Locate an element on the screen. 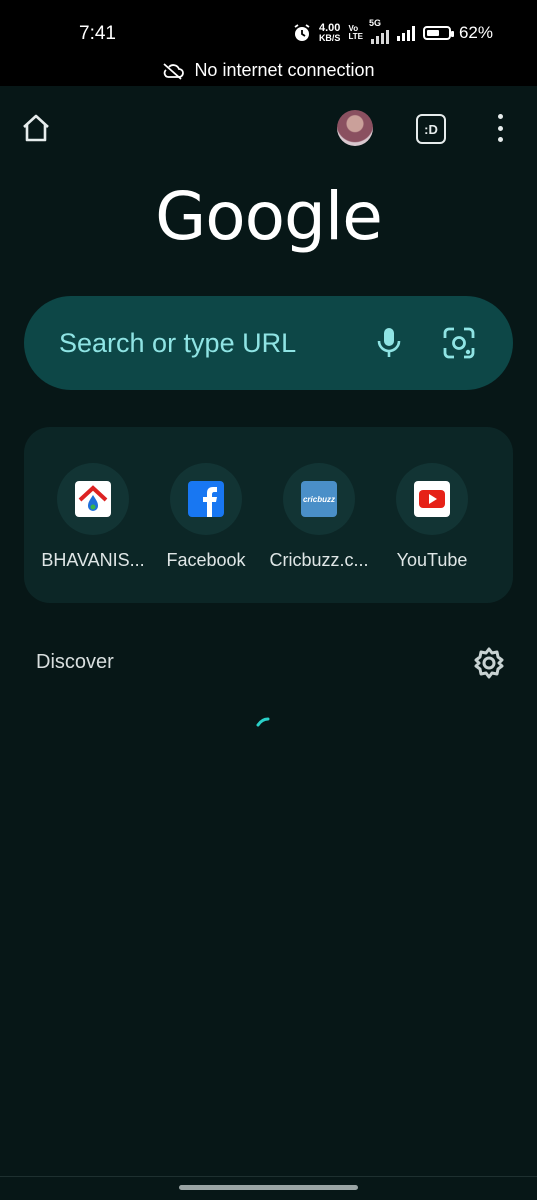 This screenshot has height=1200, width=537. shortcut-label: Facebook is located at coordinates (206, 560).